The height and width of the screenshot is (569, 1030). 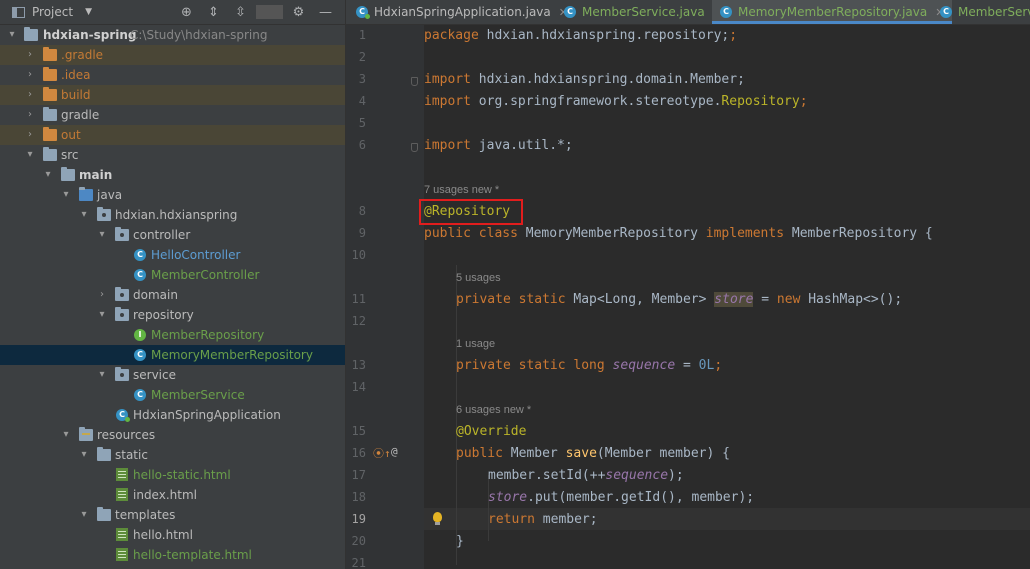 What do you see at coordinates (985, 12) in the screenshot?
I see `tab-member-service-overflow: C MemberServi` at bounding box center [985, 12].